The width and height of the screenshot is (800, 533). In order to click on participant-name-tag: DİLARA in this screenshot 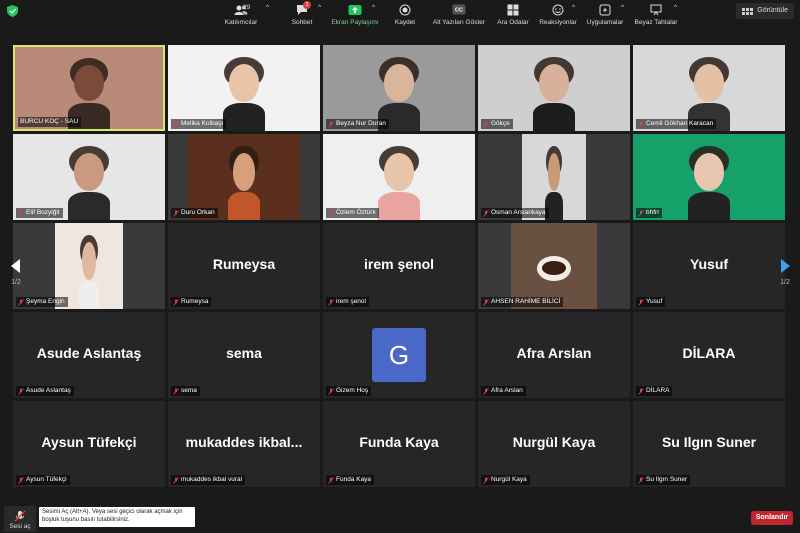, I will do `click(654, 391)`.